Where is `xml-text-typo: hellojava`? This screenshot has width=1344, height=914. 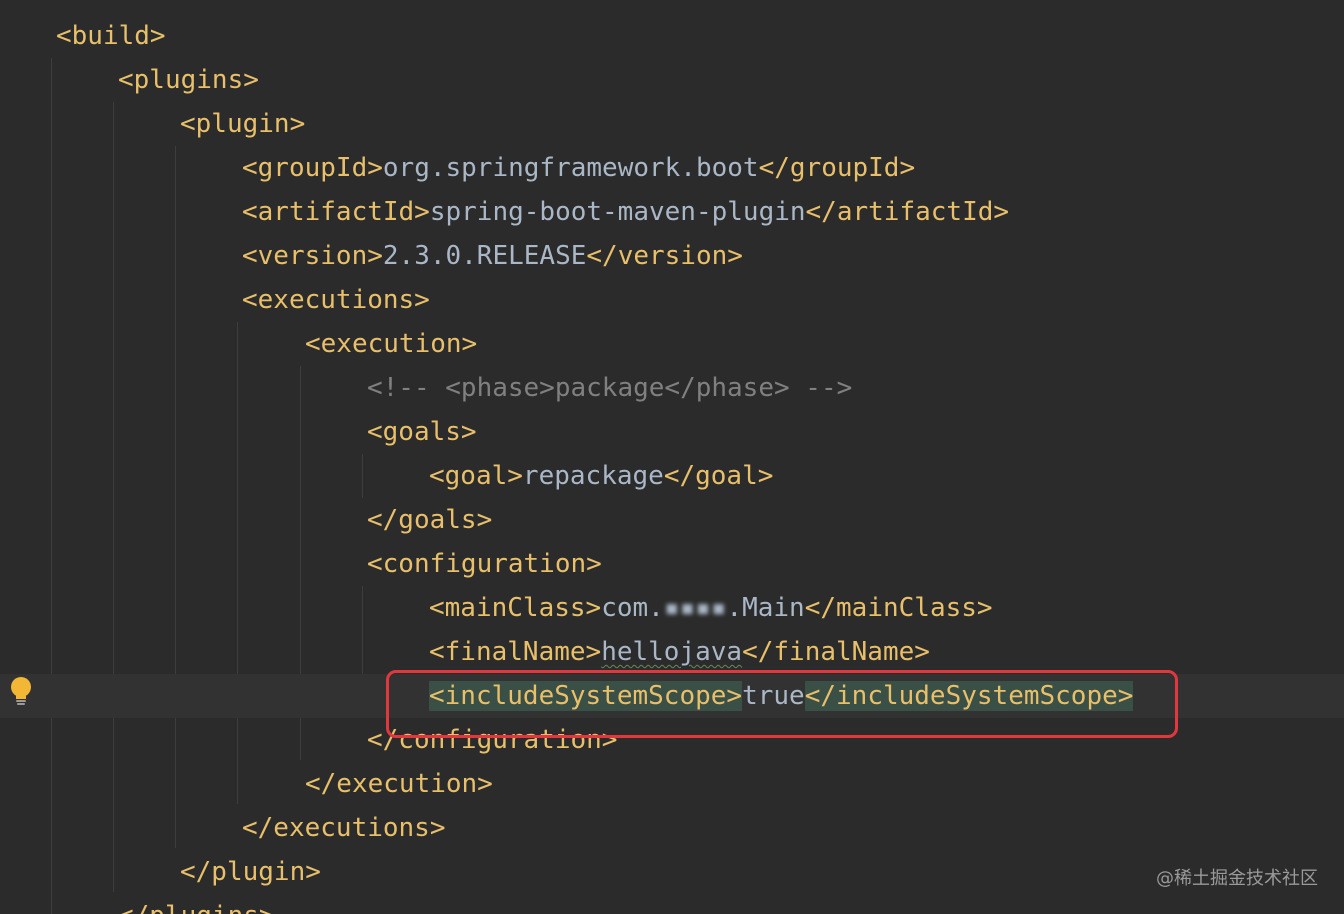 xml-text-typo: hellojava is located at coordinates (672, 652).